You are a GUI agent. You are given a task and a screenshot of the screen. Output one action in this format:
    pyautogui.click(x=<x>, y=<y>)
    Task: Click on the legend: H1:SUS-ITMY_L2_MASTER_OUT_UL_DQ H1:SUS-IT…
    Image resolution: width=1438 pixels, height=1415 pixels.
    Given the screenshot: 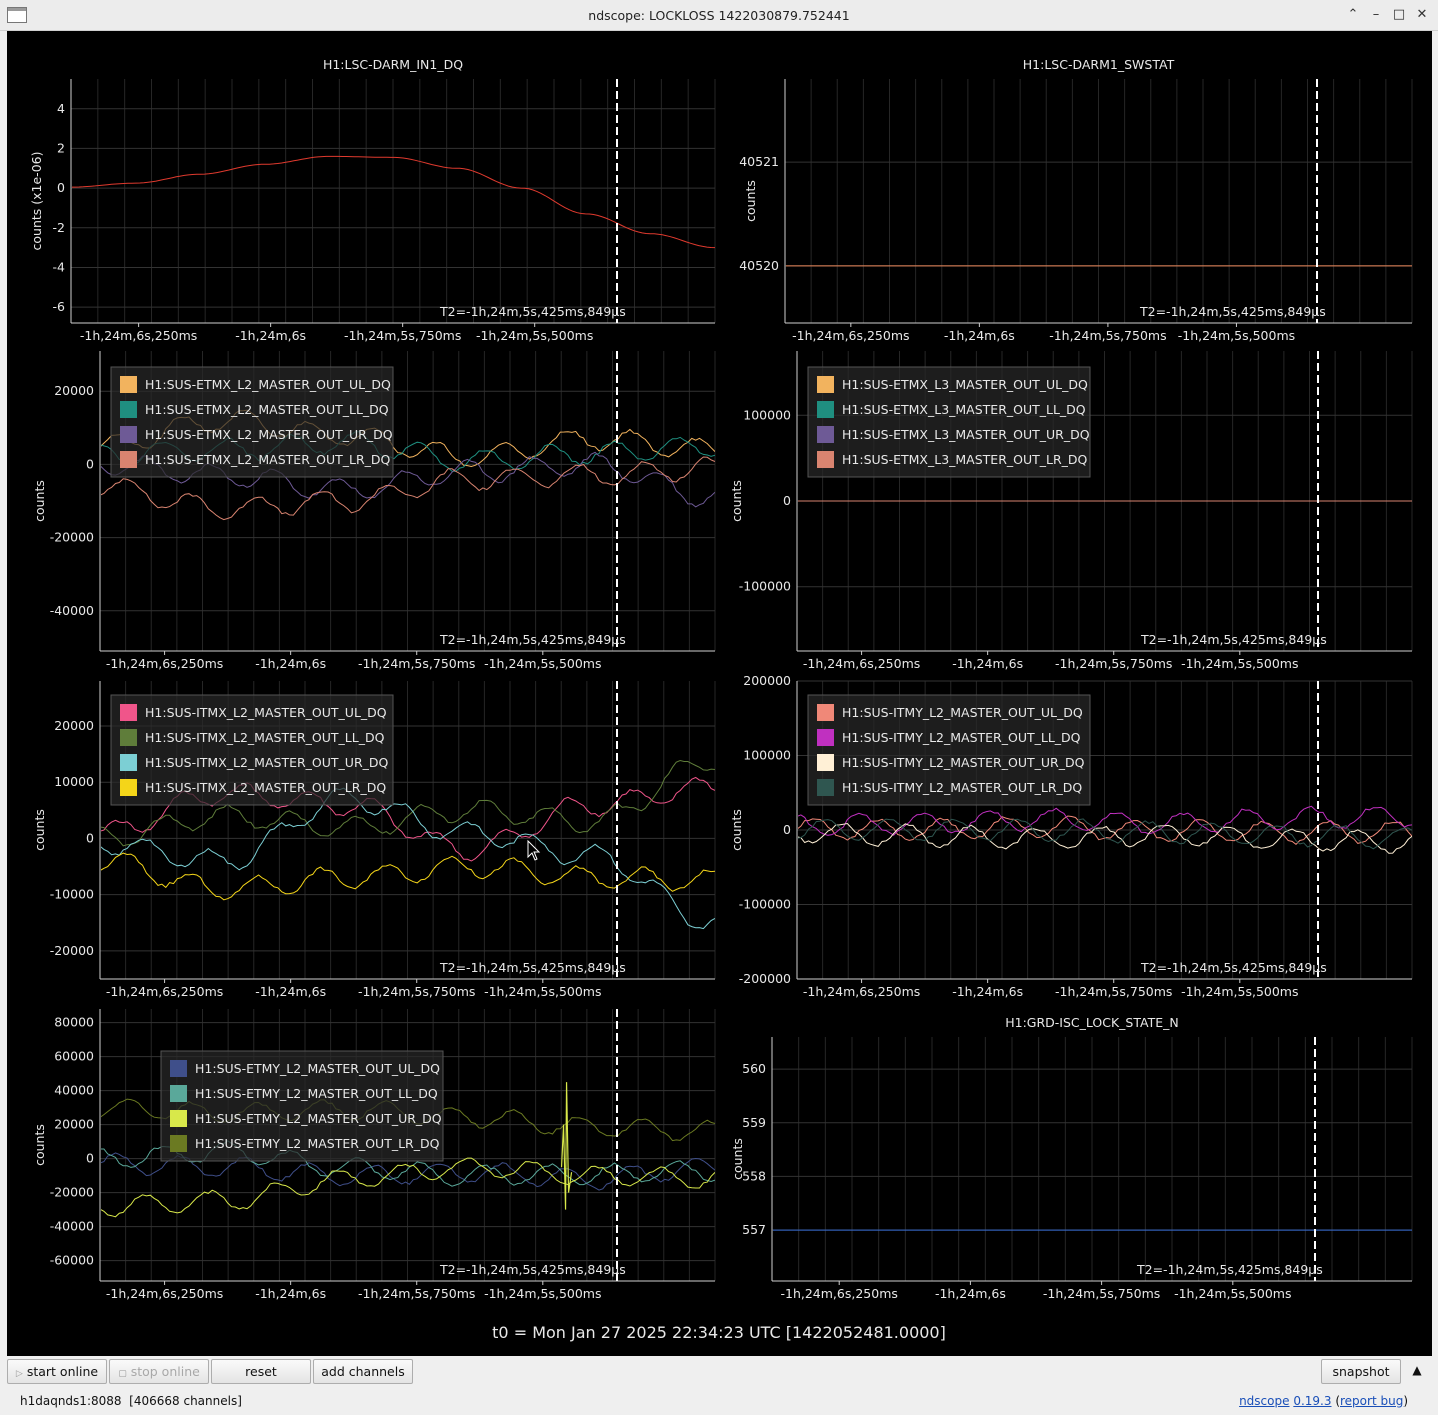 What is the action you would take?
    pyautogui.click(x=949, y=750)
    